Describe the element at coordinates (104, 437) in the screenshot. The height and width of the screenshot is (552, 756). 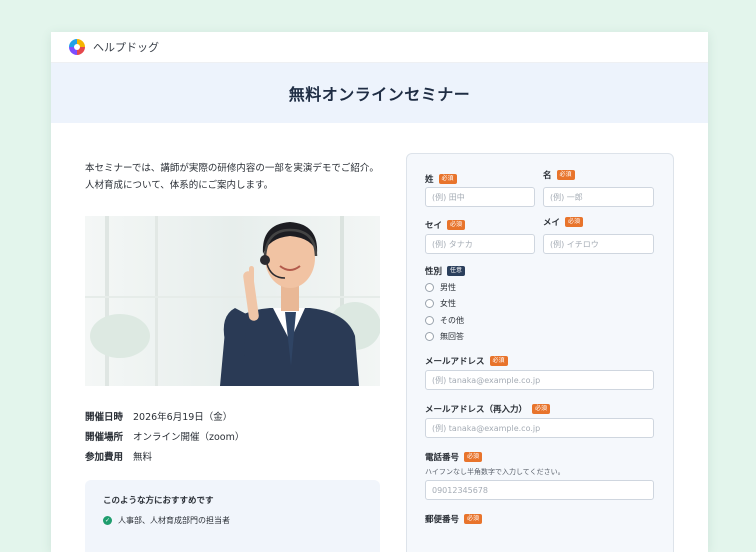
I see `info-key: 開催場所` at that location.